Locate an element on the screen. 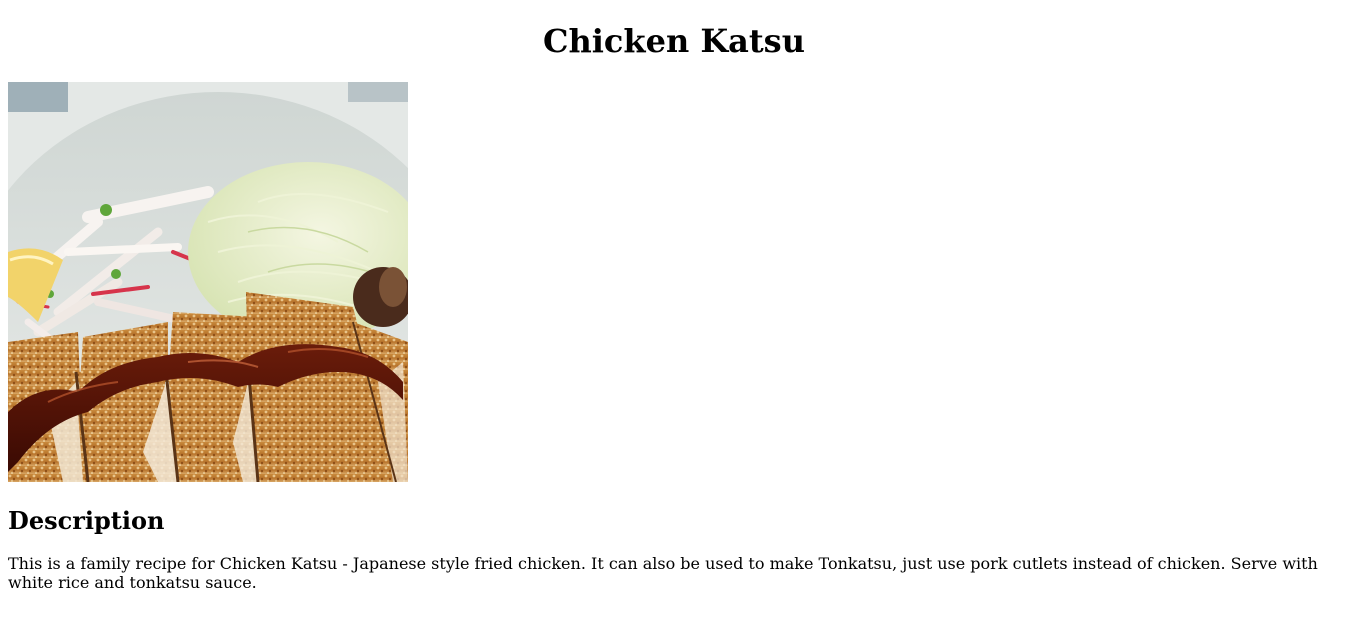 The height and width of the screenshot is (617, 1348). description-heading: Description is located at coordinates (86, 520).